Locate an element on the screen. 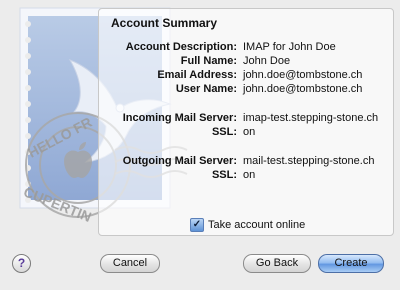 This screenshot has height=290, width=400. summary-row-user-name: User Name: john.doe@tombstone.ch is located at coordinates (246, 89).